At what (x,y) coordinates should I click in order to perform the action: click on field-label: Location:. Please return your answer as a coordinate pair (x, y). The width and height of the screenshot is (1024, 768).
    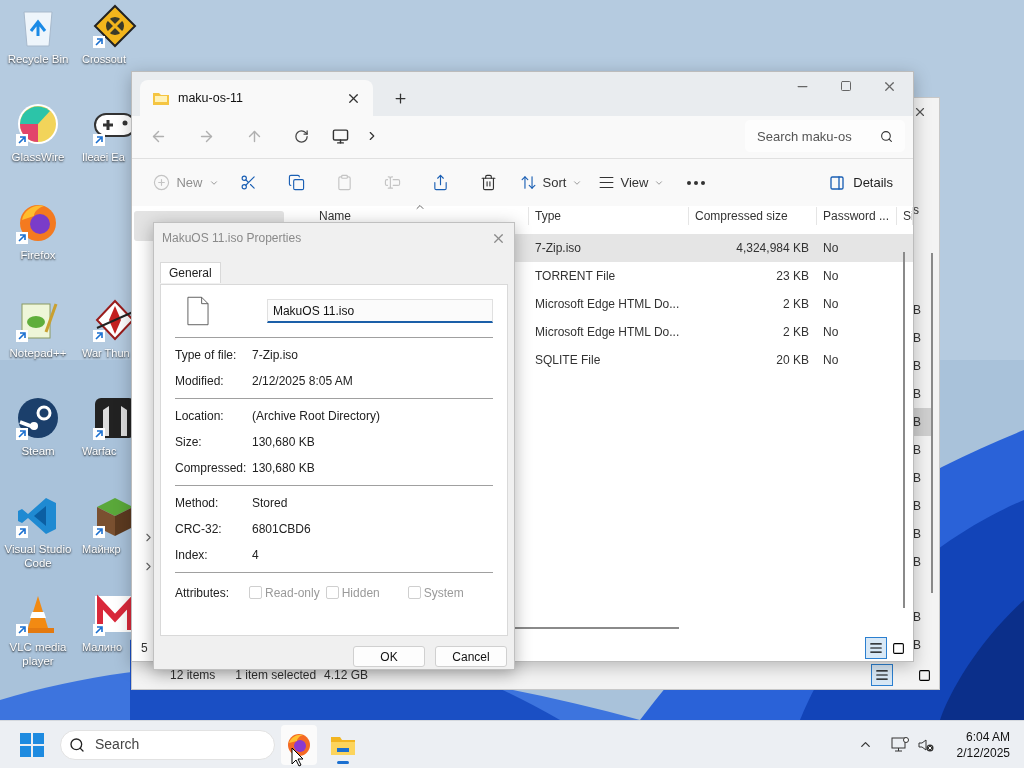
    Looking at the image, I should click on (200, 416).